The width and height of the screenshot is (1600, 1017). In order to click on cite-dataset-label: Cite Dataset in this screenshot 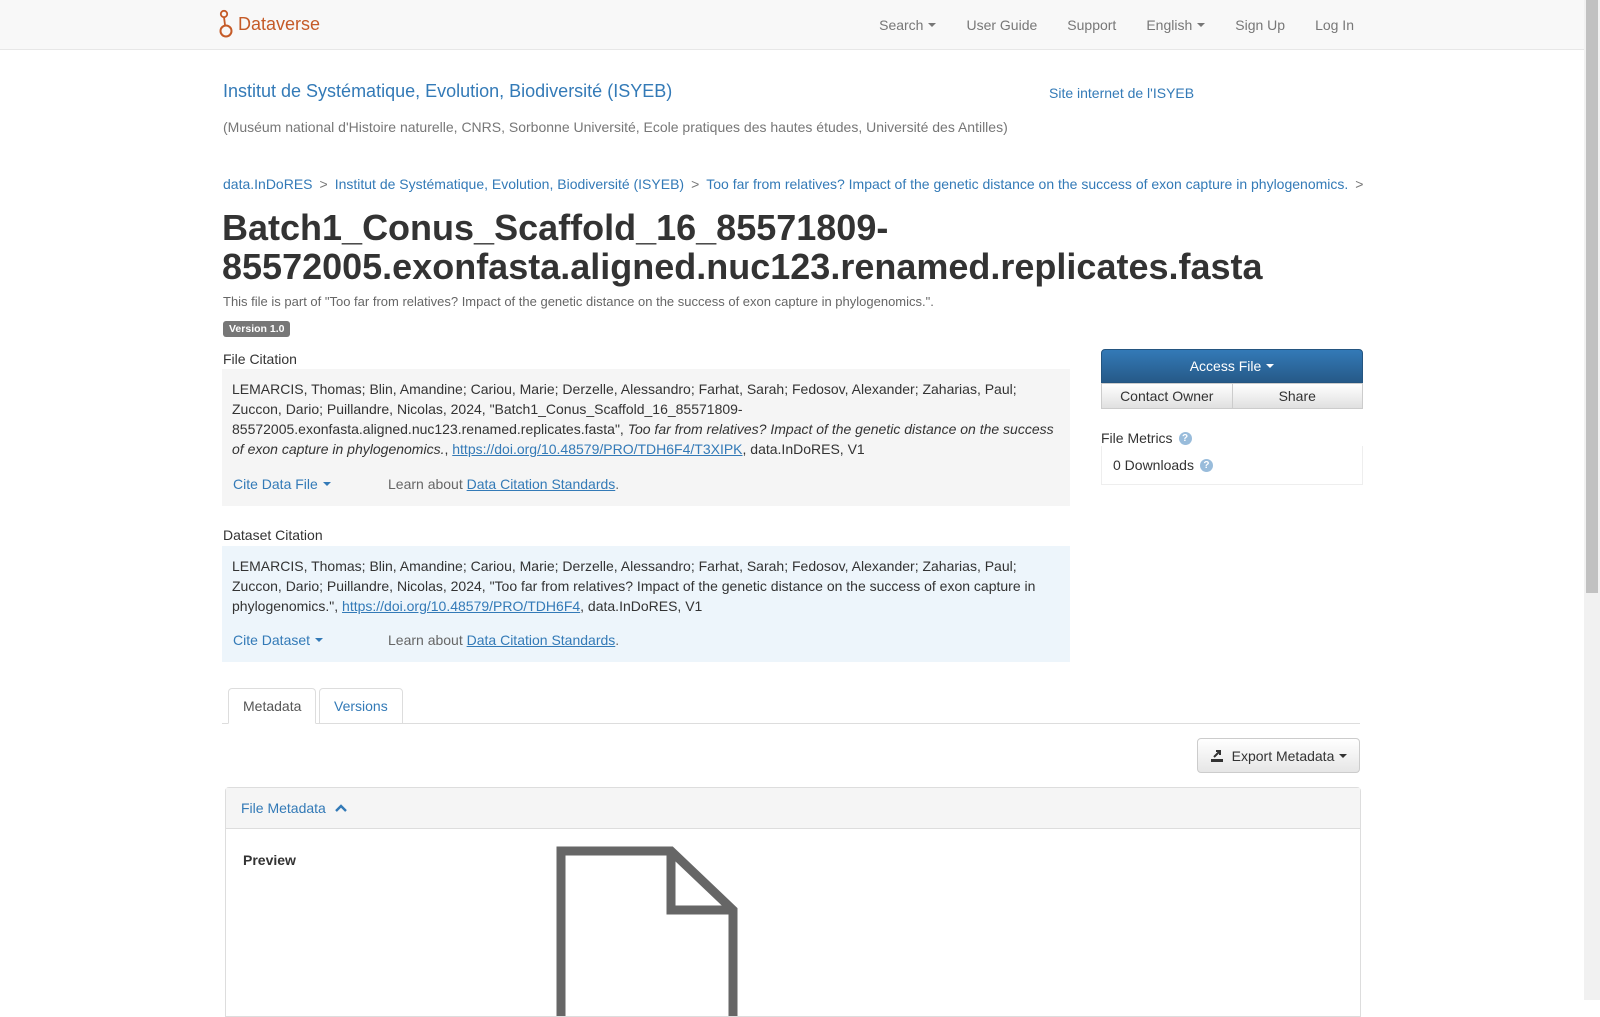, I will do `click(272, 640)`.